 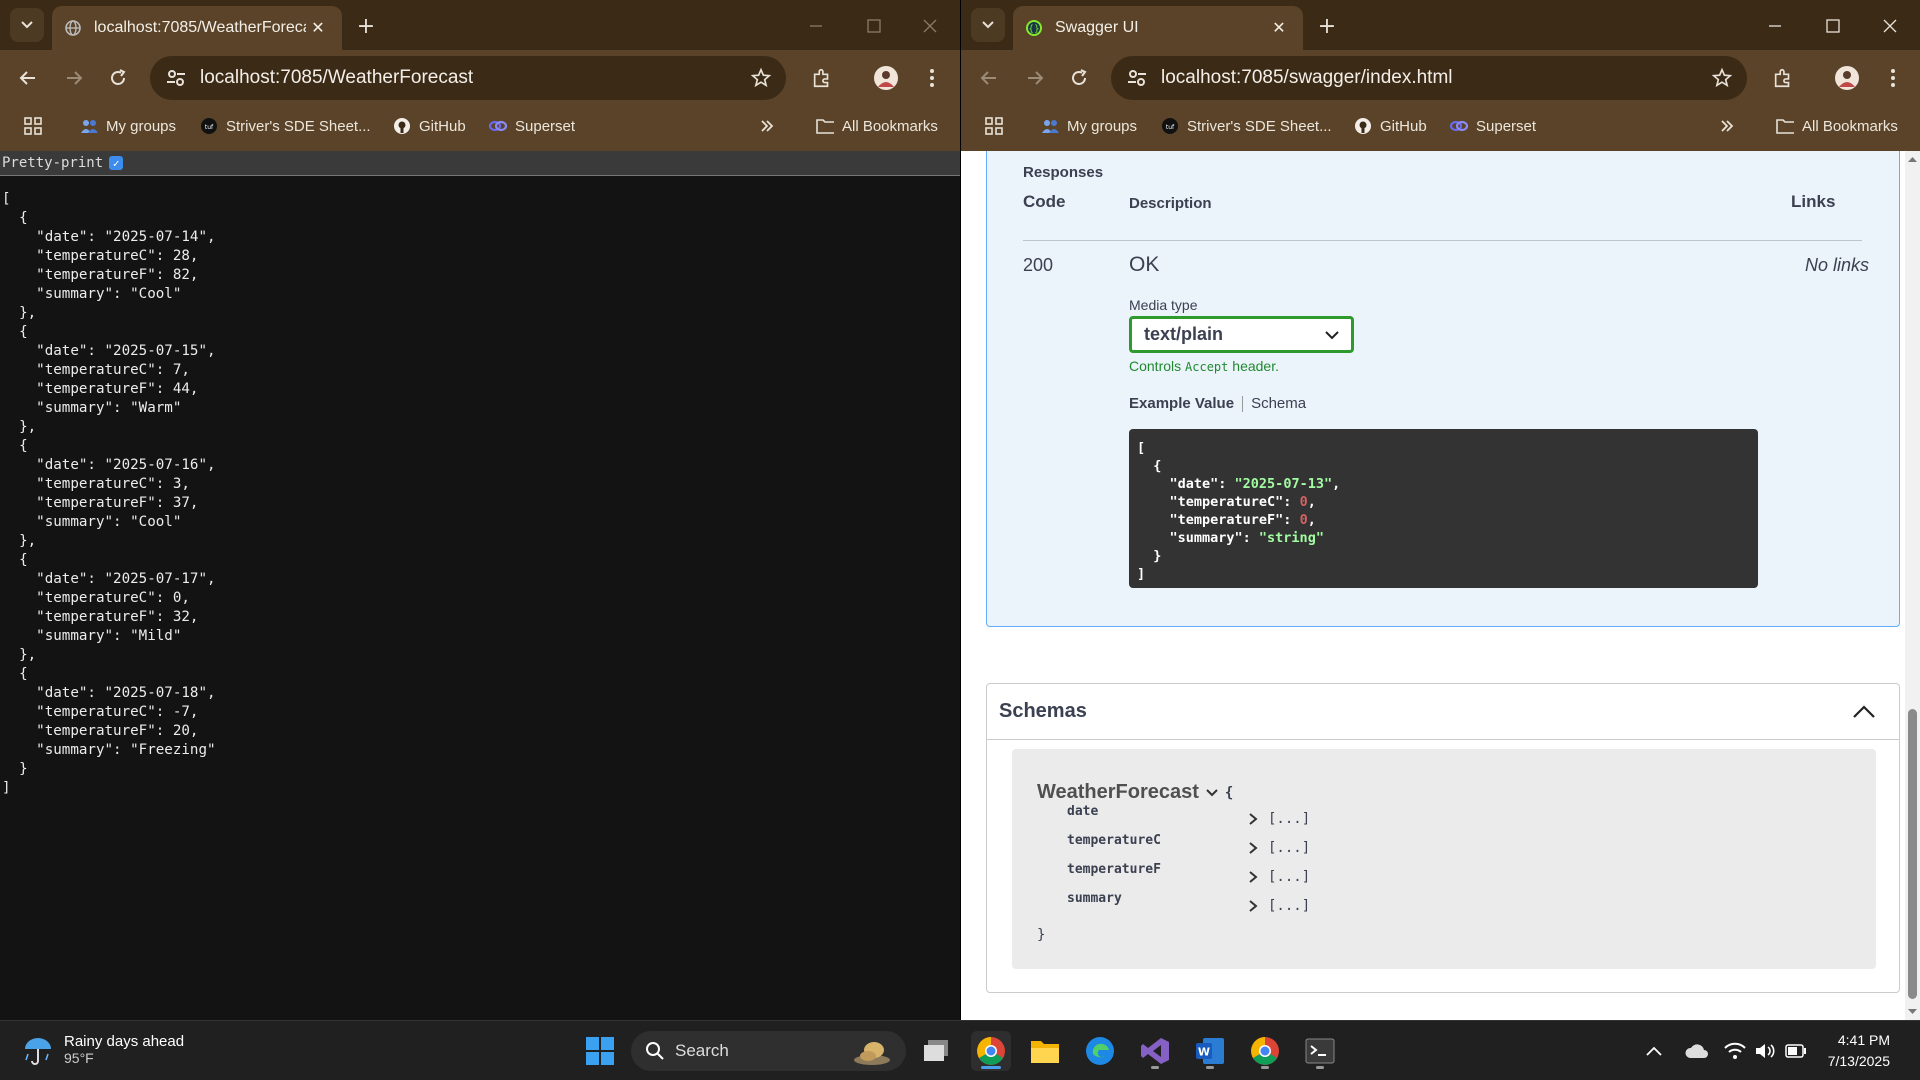 What do you see at coordinates (1765, 1051) in the screenshot?
I see `volume-tray` at bounding box center [1765, 1051].